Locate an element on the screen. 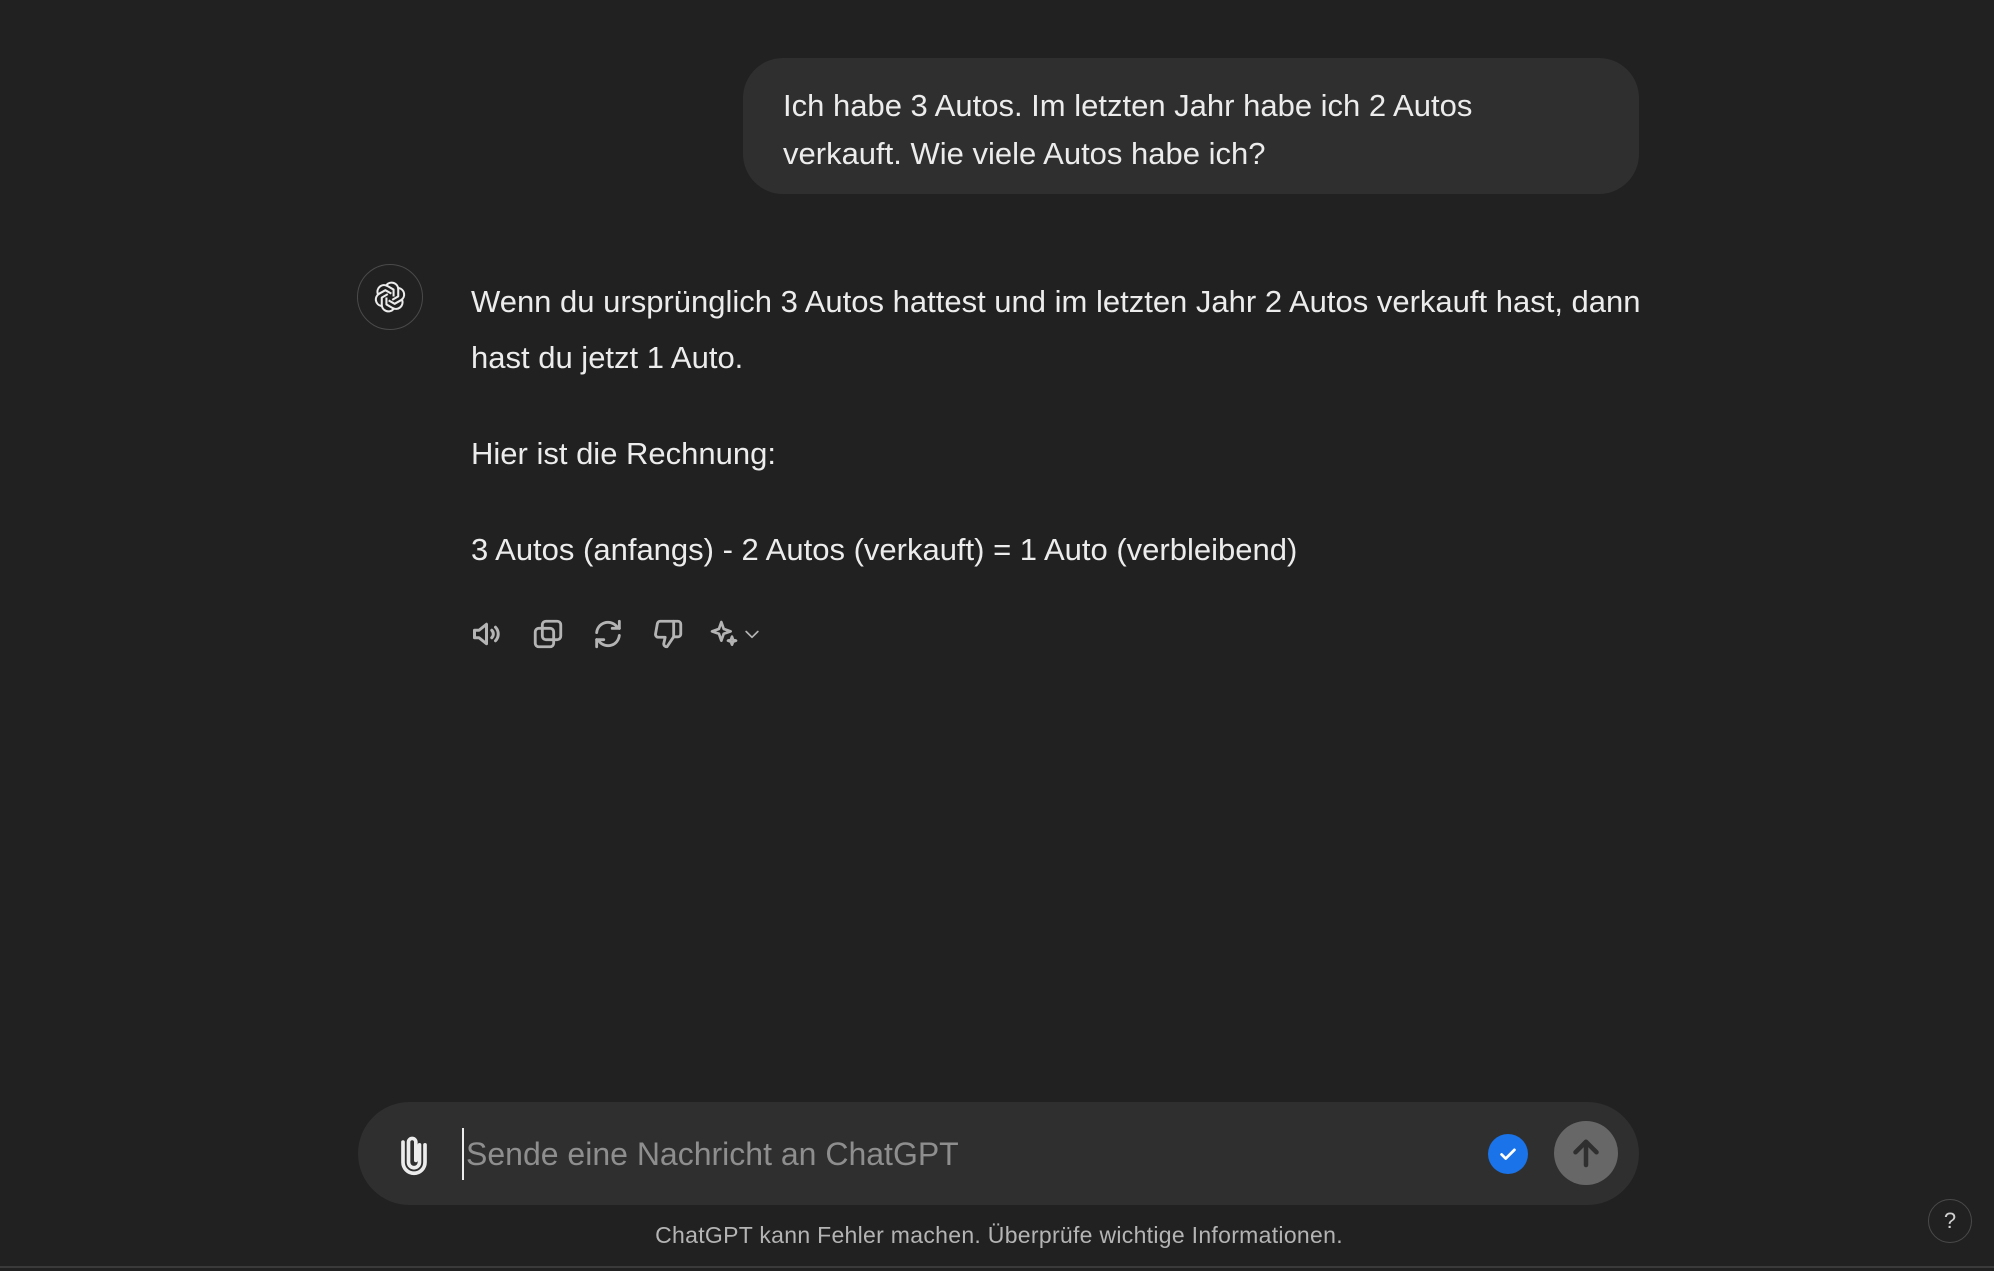 This screenshot has width=1994, height=1271. send-button is located at coordinates (1586, 1153).